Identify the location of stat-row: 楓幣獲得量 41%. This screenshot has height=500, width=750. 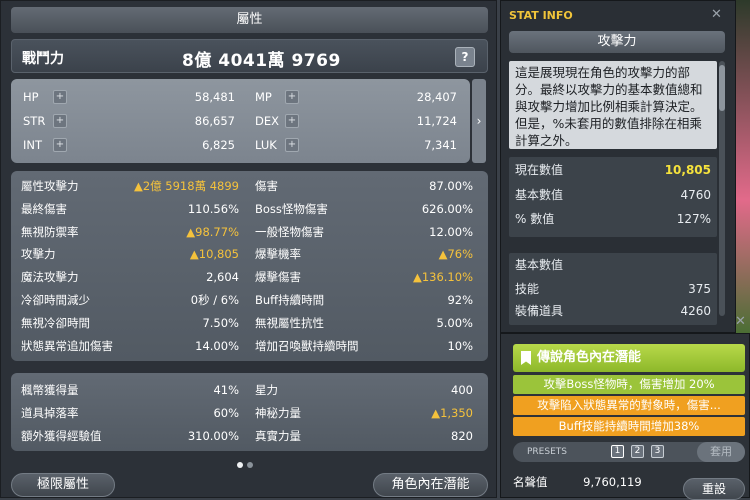
(130, 390).